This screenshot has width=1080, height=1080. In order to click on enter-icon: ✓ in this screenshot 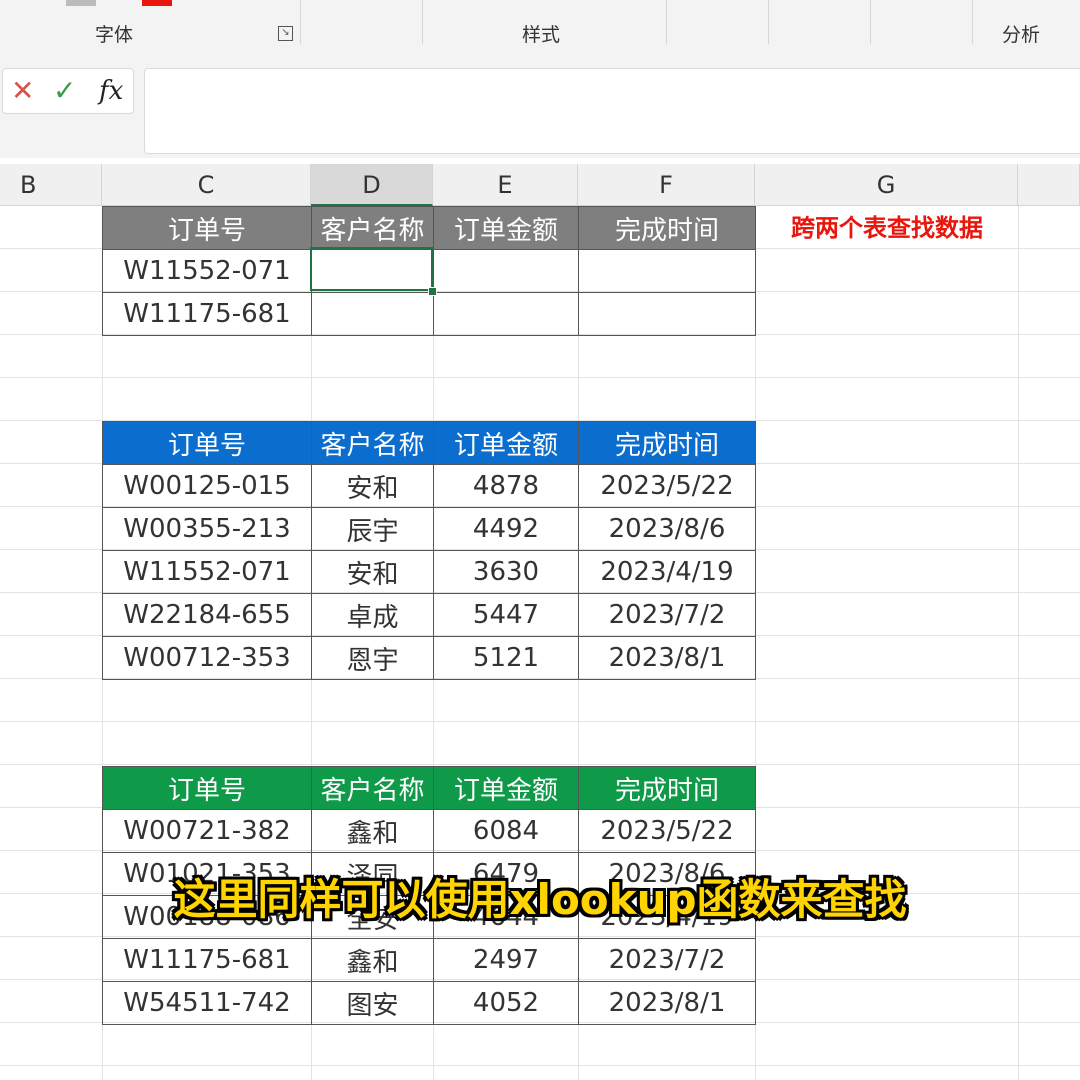, I will do `click(64, 91)`.